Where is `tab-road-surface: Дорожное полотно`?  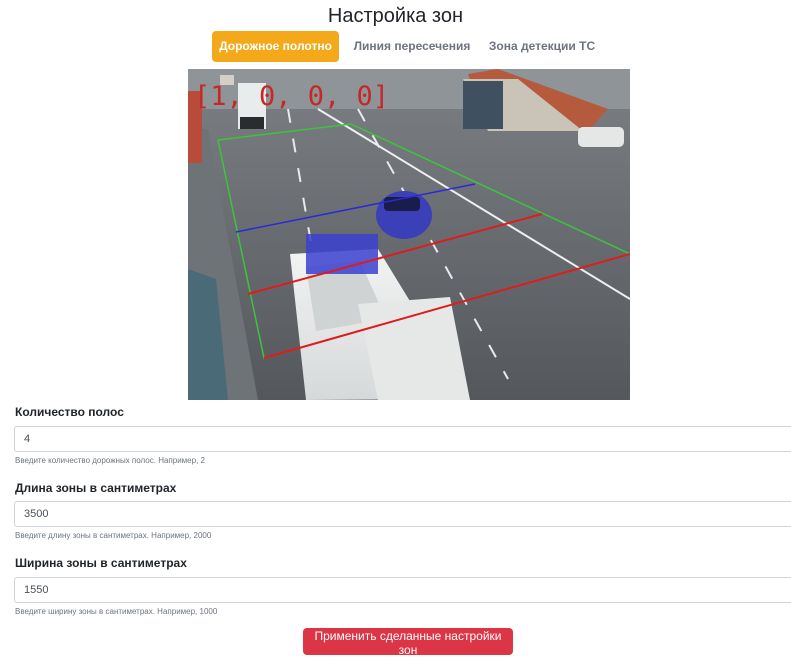 tab-road-surface: Дорожное полотно is located at coordinates (275, 46).